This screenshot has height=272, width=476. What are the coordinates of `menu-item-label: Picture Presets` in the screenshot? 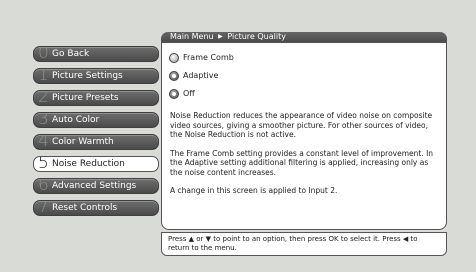 It's located at (85, 98).